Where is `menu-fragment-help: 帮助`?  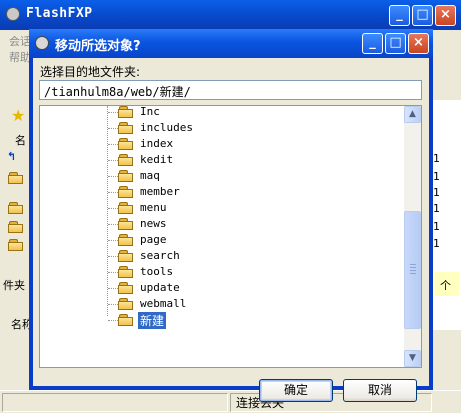 menu-fragment-help: 帮助 is located at coordinates (20, 57).